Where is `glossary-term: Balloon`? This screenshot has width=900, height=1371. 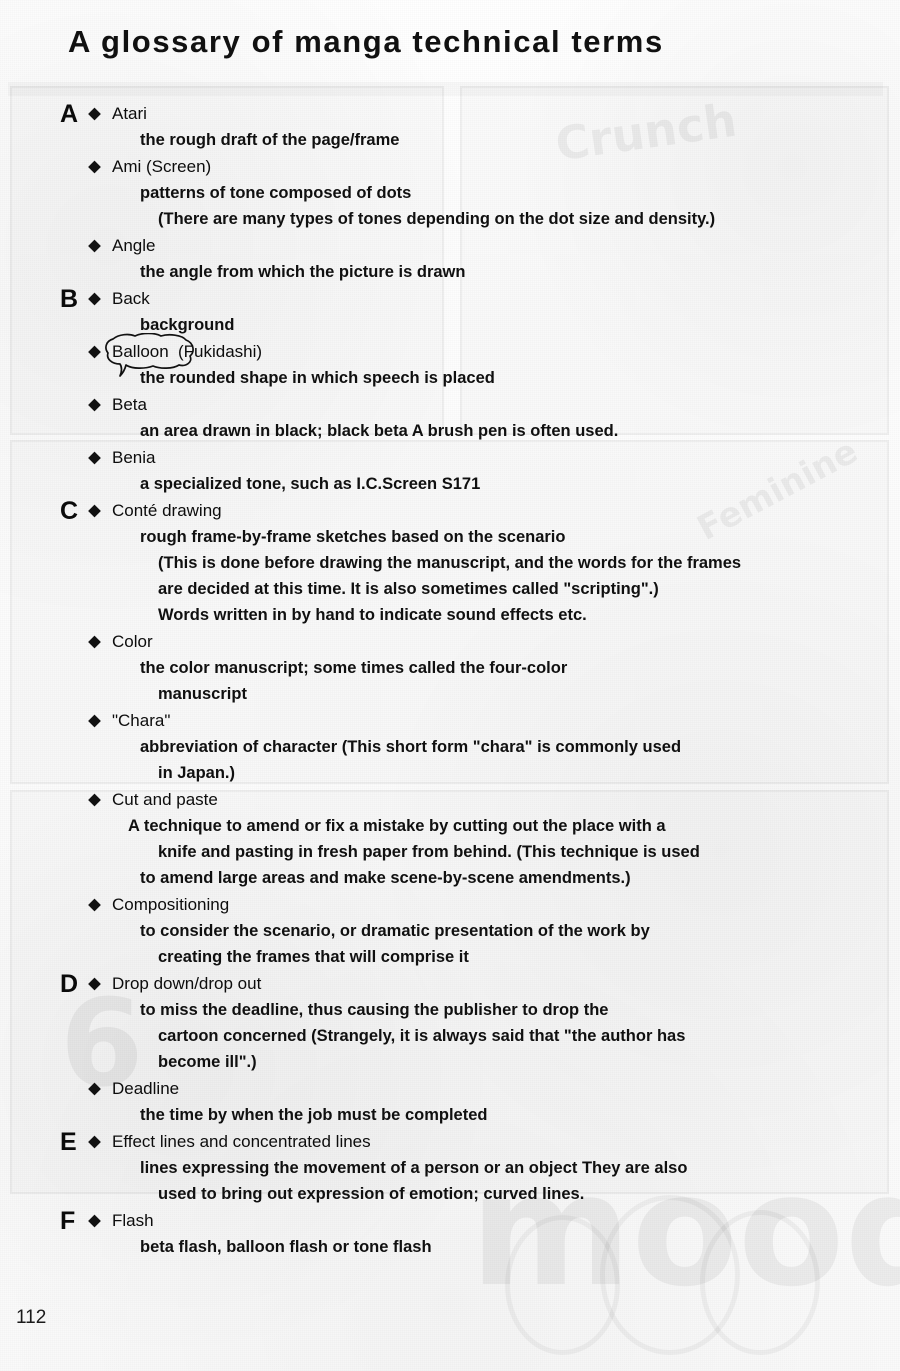
glossary-term: Balloon is located at coordinates (140, 351).